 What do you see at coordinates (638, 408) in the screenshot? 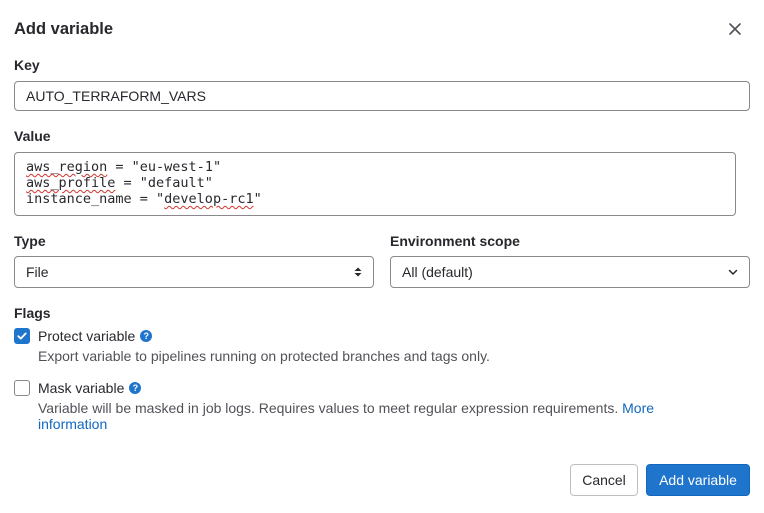
I see `more-information-link: More` at bounding box center [638, 408].